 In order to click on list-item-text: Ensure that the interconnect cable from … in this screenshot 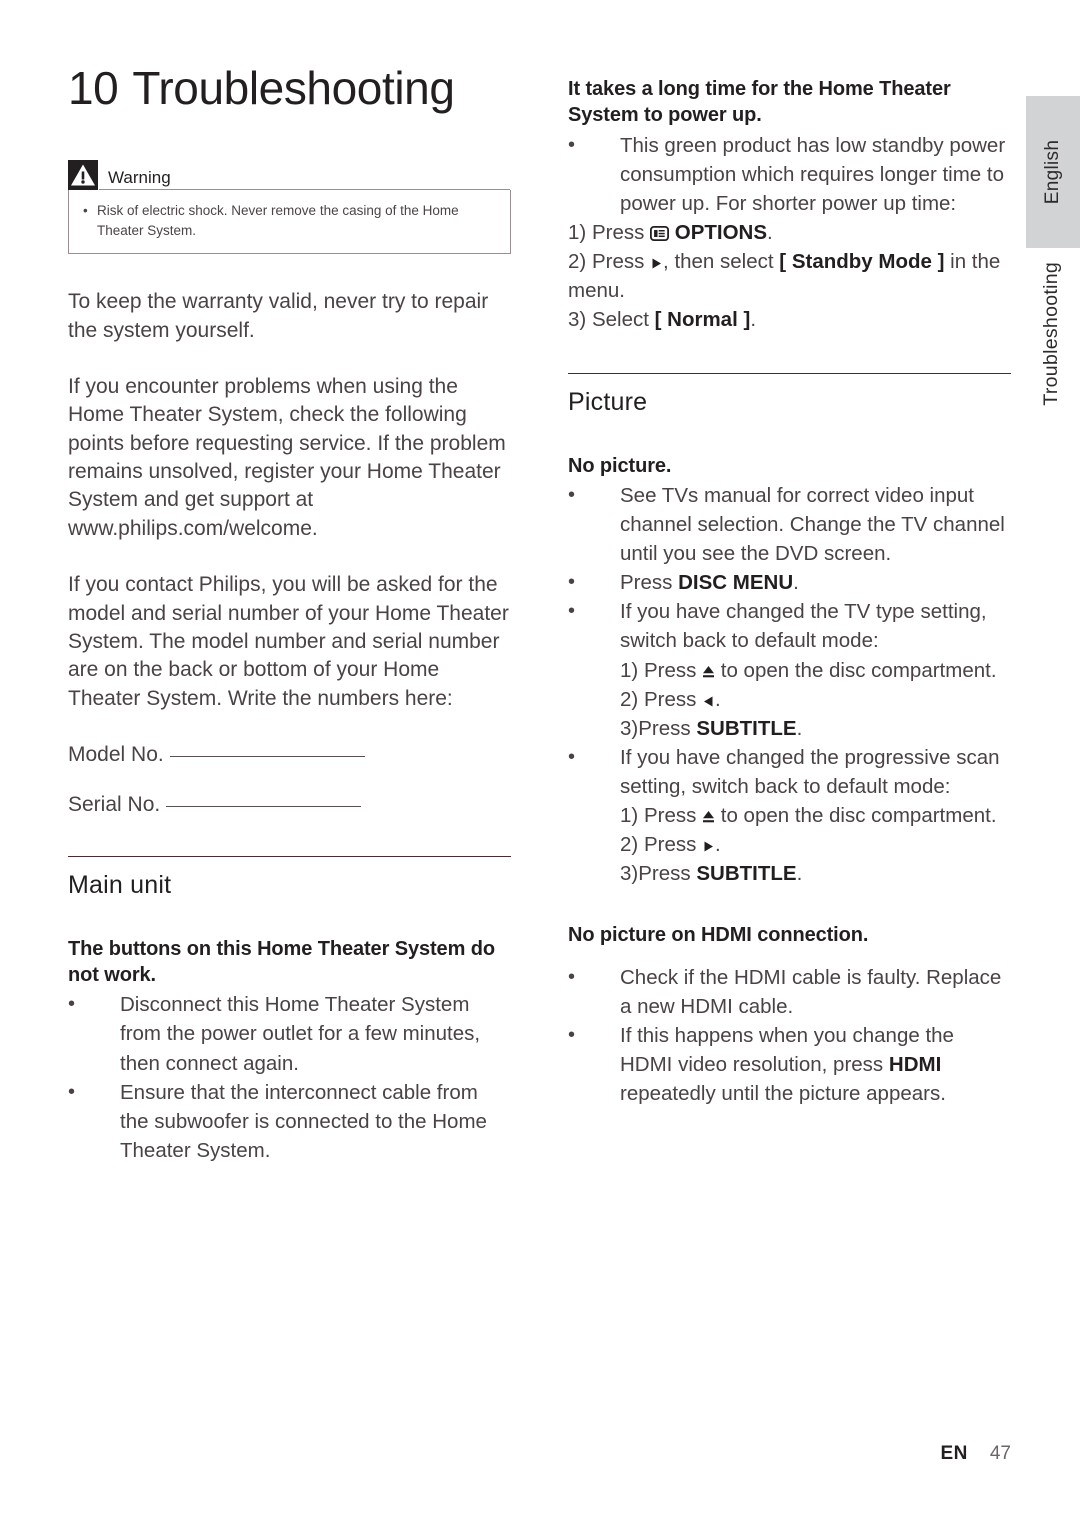, I will do `click(303, 1121)`.